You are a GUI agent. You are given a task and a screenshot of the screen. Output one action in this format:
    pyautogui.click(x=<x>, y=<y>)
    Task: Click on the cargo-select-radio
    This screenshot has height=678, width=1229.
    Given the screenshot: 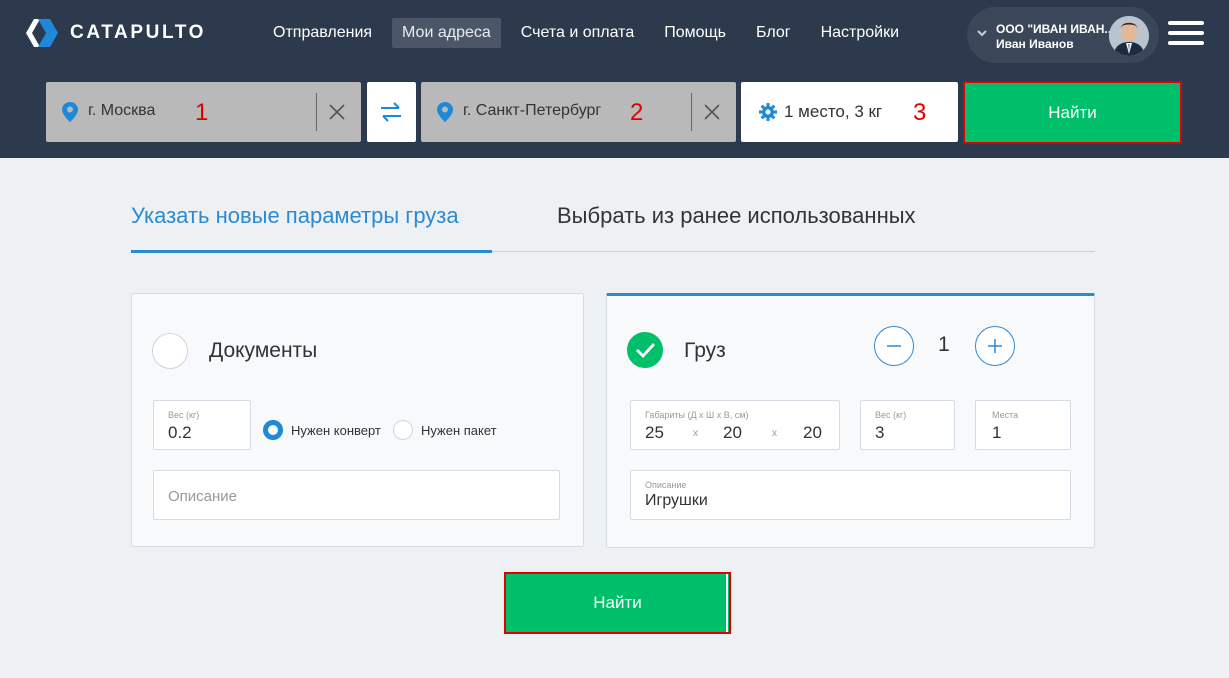 What is the action you would take?
    pyautogui.click(x=645, y=350)
    